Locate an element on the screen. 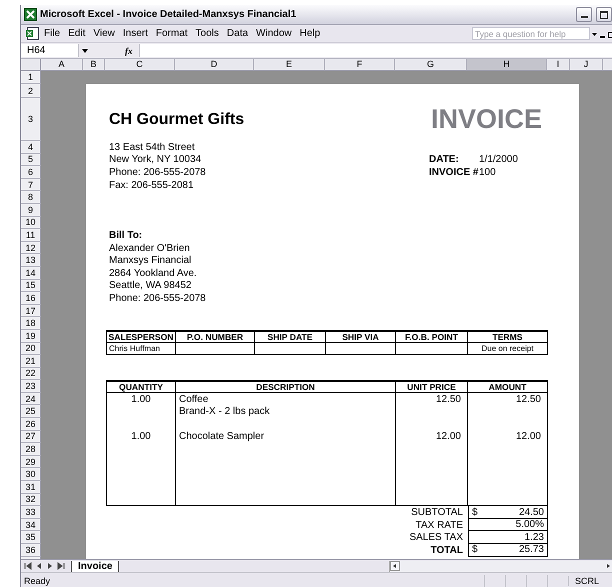  total-value: 5.00% is located at coordinates (530, 524).